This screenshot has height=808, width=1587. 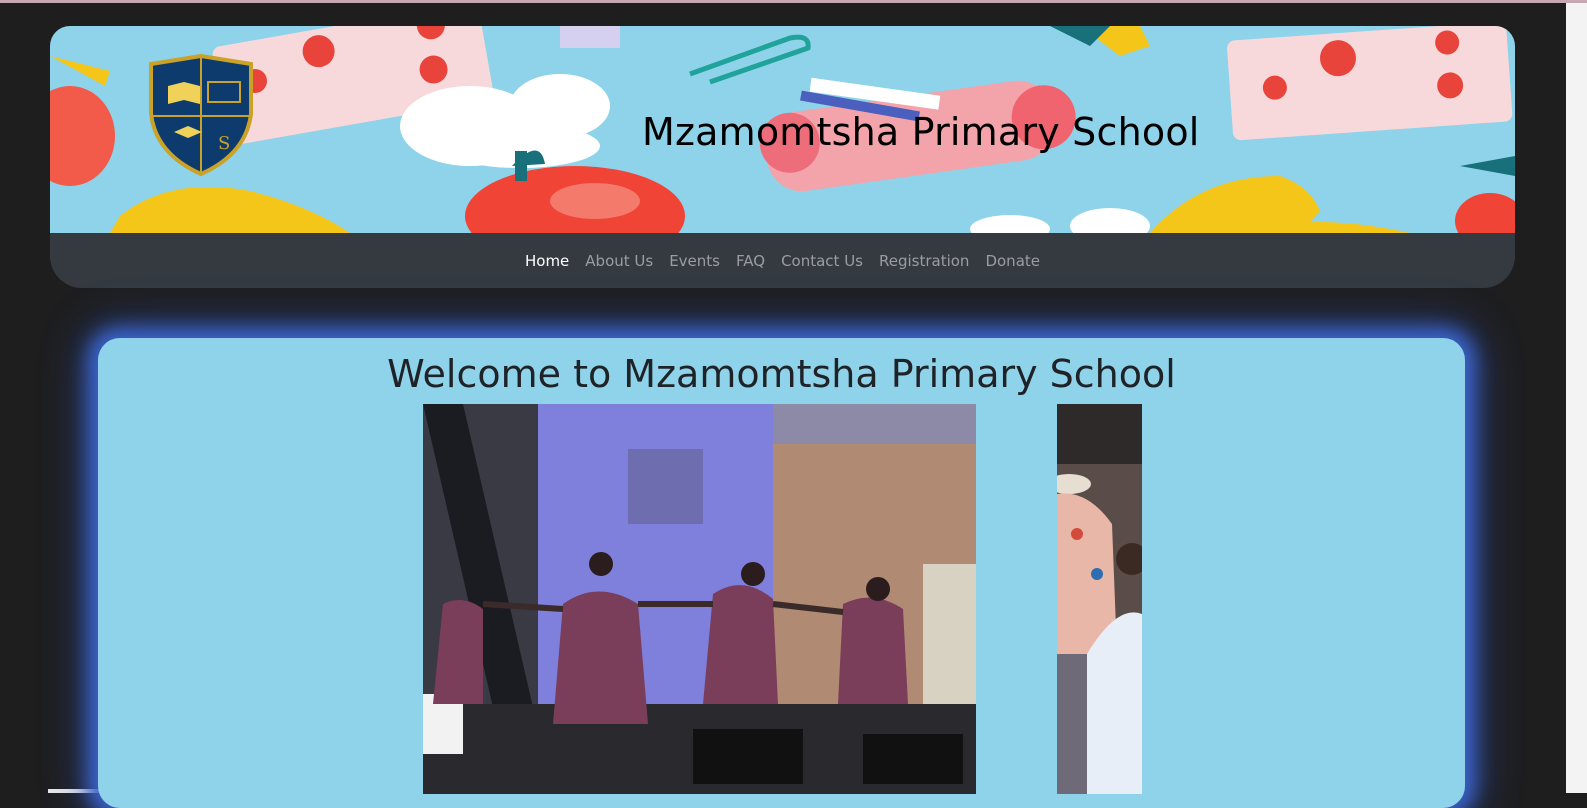 What do you see at coordinates (224, 143) in the screenshot?
I see `crest-letter: S` at bounding box center [224, 143].